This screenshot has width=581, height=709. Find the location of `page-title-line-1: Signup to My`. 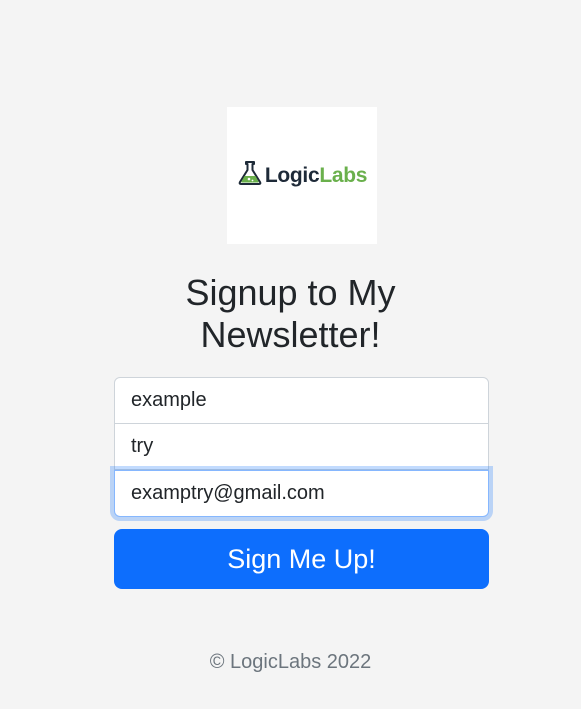

page-title-line-1: Signup to My is located at coordinates (290, 292).